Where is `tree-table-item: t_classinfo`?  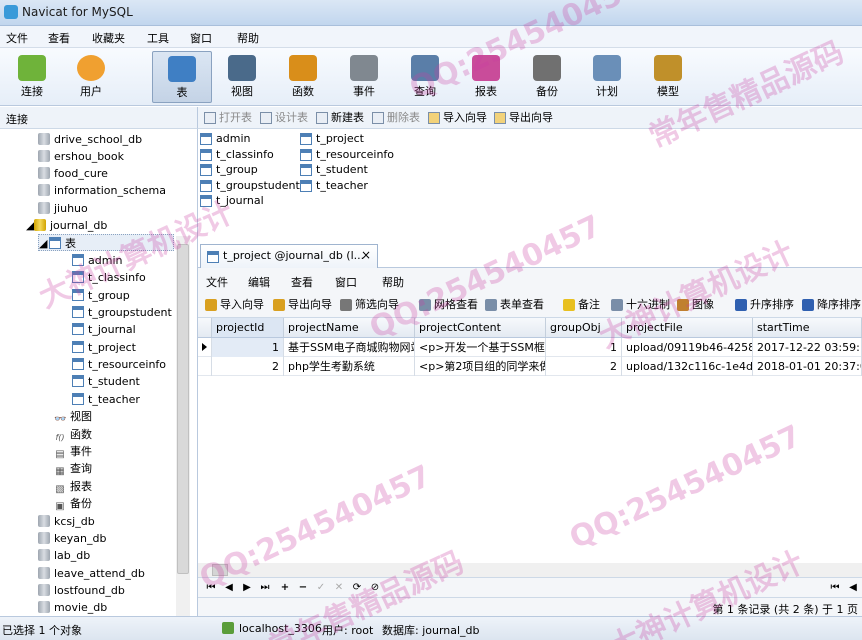 tree-table-item: t_classinfo is located at coordinates (109, 277).